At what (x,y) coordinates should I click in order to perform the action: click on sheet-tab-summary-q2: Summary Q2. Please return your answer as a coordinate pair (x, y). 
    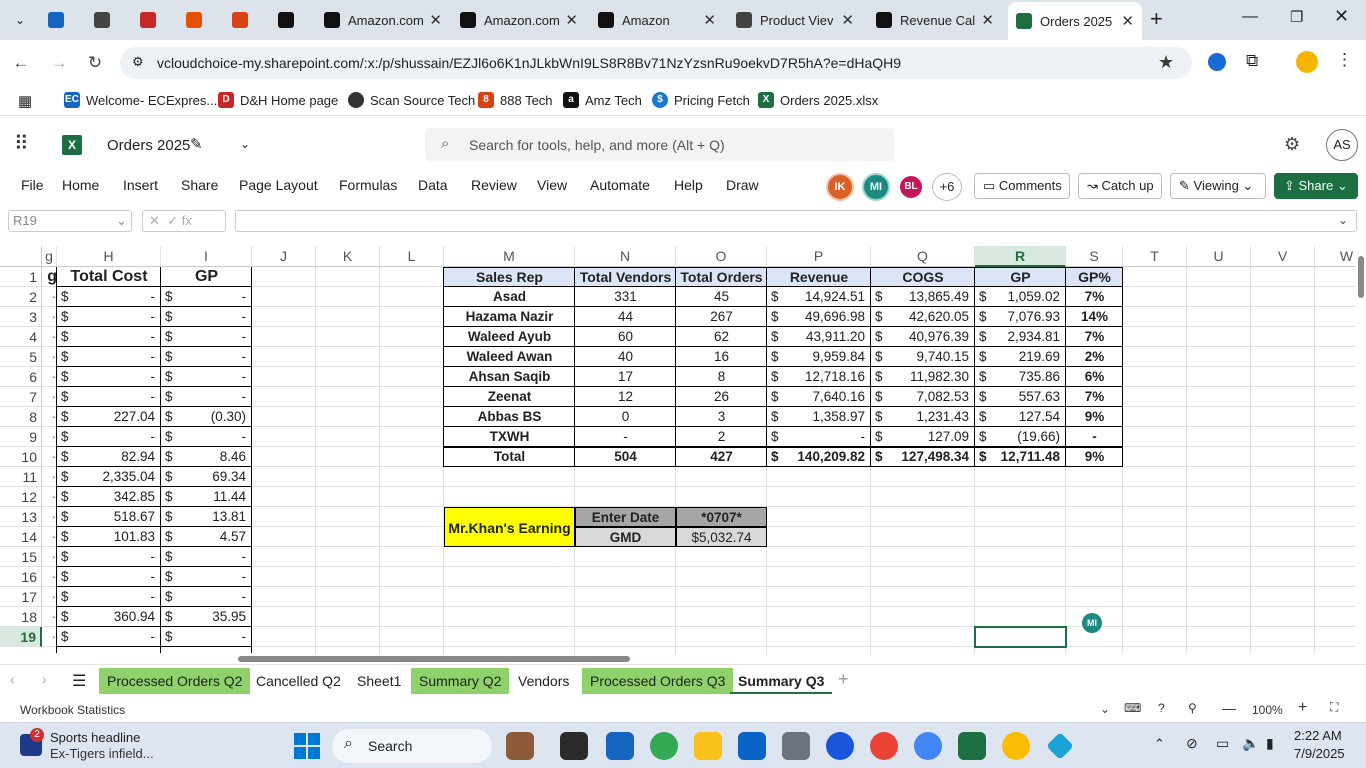
    Looking at the image, I should click on (460, 681).